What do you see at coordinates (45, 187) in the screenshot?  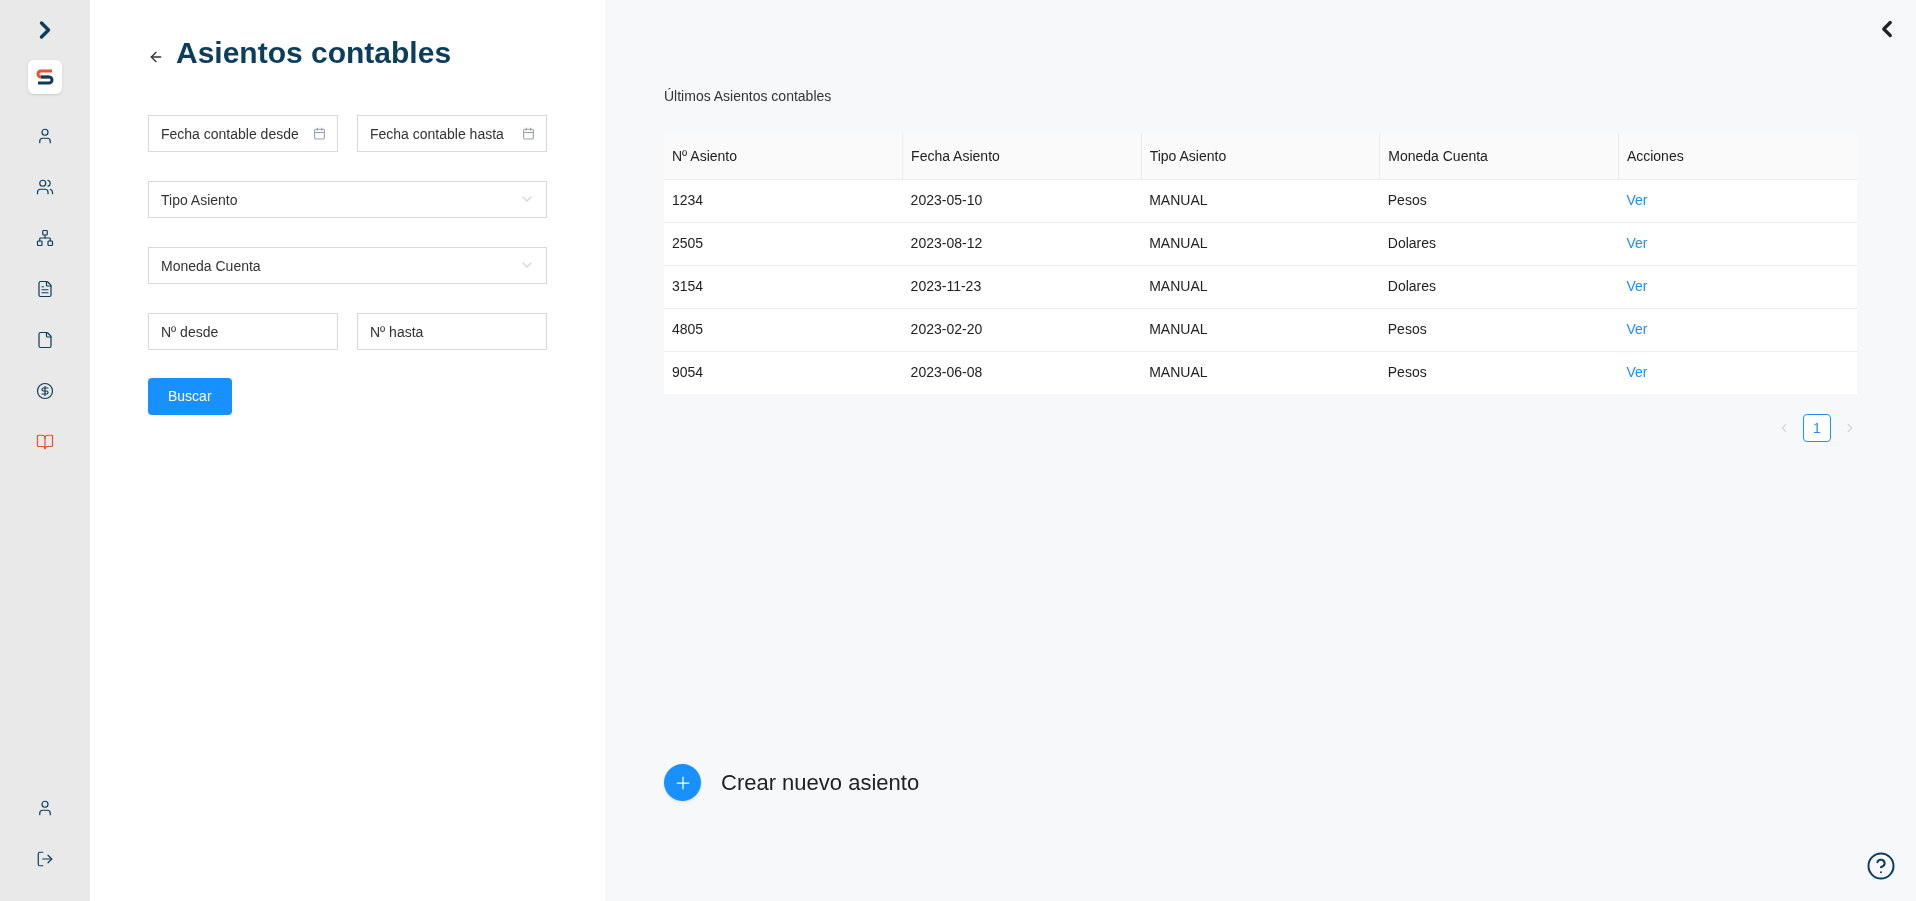 I see `users-icon` at bounding box center [45, 187].